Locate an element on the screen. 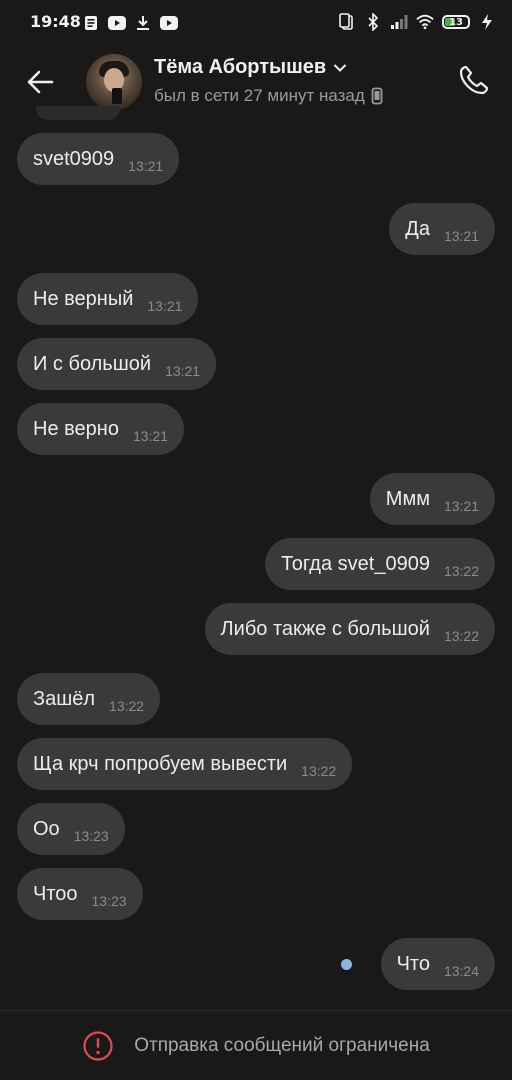  contact-name: Тёма Абортышев is located at coordinates (240, 67).